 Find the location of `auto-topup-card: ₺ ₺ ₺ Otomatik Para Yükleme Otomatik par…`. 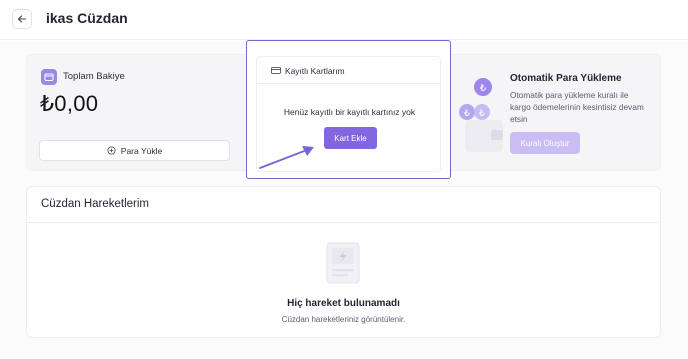

auto-topup-card: ₺ ₺ ₺ Otomatik Para Yükleme Otomatik par… is located at coordinates (553, 112).